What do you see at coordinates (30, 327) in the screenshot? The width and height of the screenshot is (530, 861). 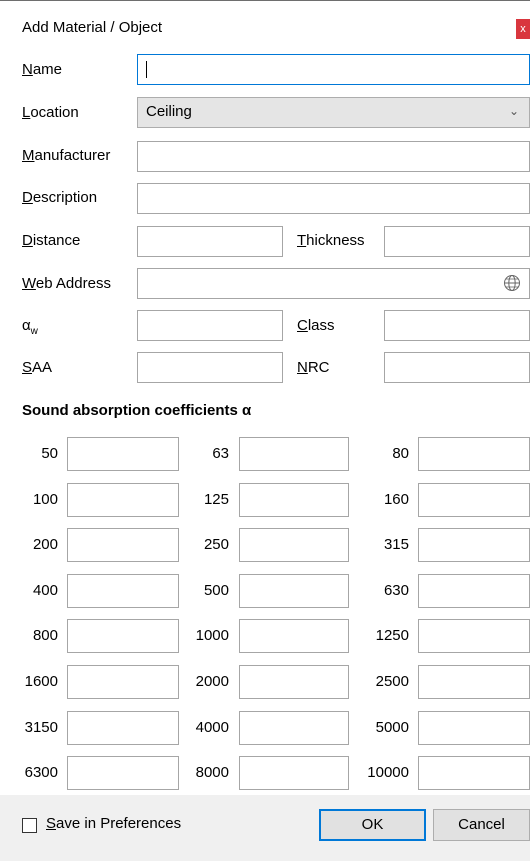 I see `alpha-w-label: αw` at bounding box center [30, 327].